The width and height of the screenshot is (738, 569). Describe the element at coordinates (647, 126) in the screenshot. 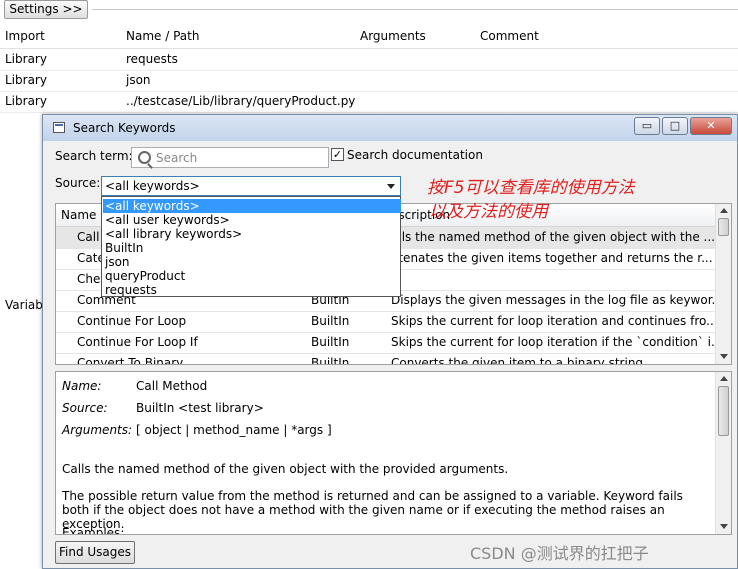

I see `minimize-button: ▭` at that location.